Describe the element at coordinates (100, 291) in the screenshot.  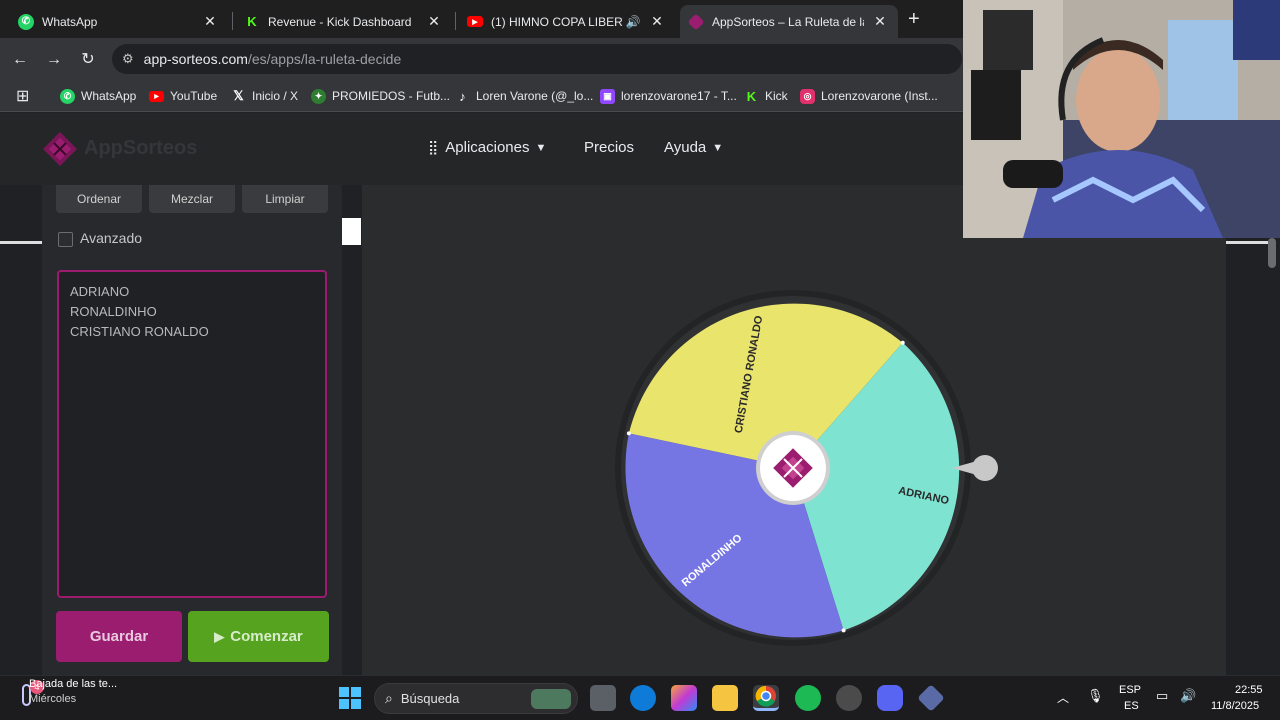
I see `entry-line: ADRIANO` at that location.